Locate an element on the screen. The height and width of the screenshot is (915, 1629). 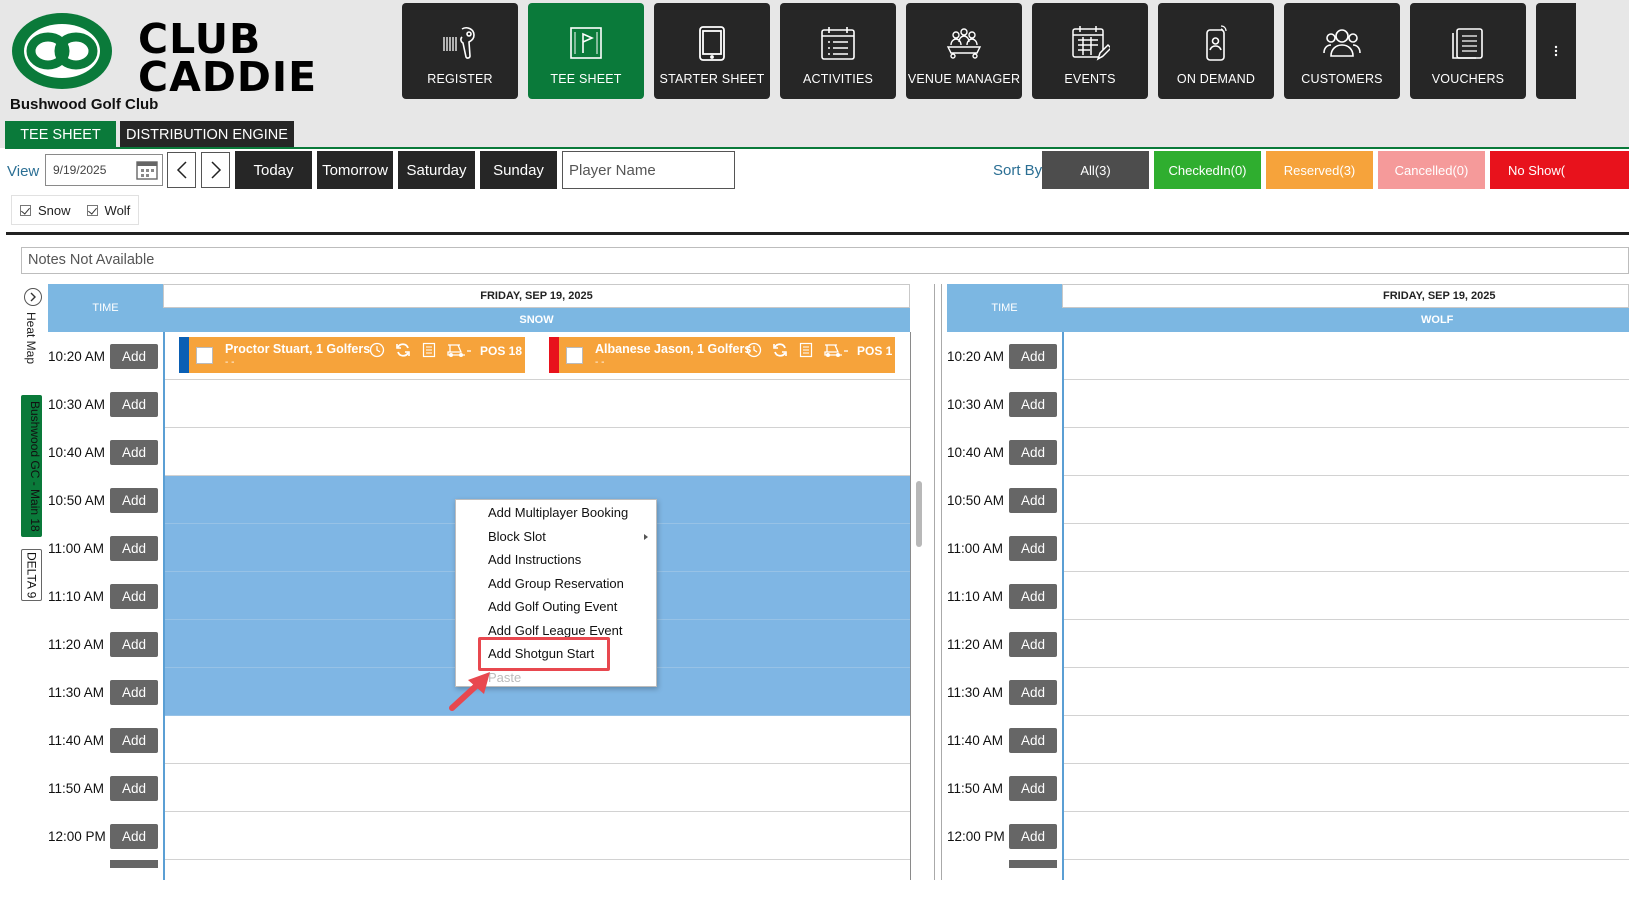
left-scrollbar-thumb is located at coordinates (919, 514).